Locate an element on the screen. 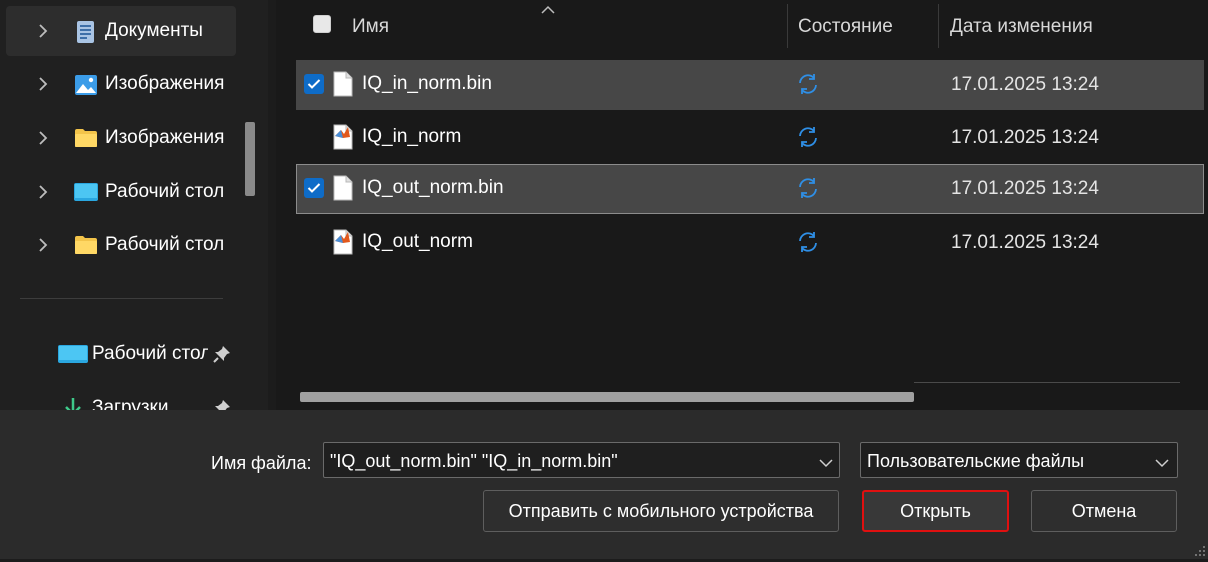  documents-icon is located at coordinates (86, 31).